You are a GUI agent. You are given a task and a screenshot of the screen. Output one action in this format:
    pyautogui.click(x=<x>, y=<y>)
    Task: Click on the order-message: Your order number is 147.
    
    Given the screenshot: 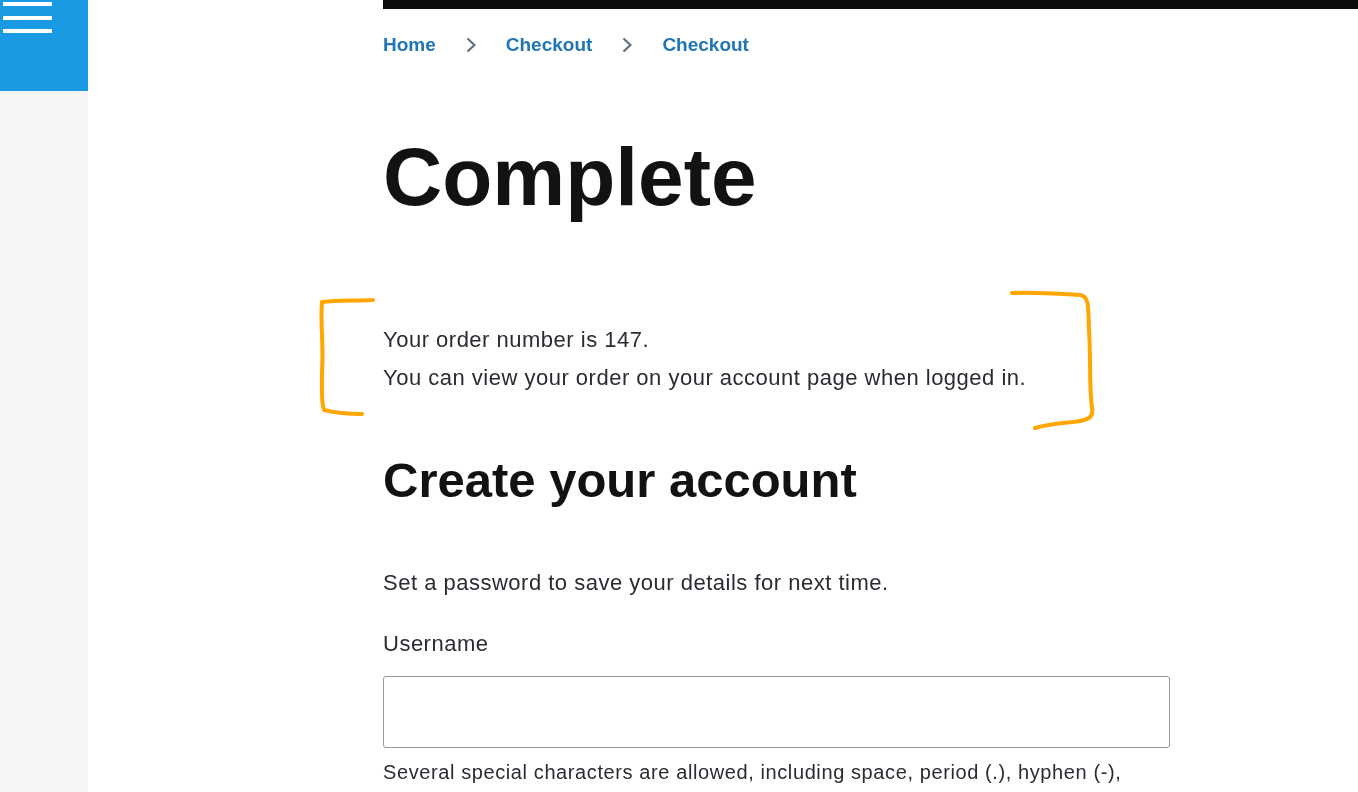 What is the action you would take?
    pyautogui.click(x=516, y=340)
    